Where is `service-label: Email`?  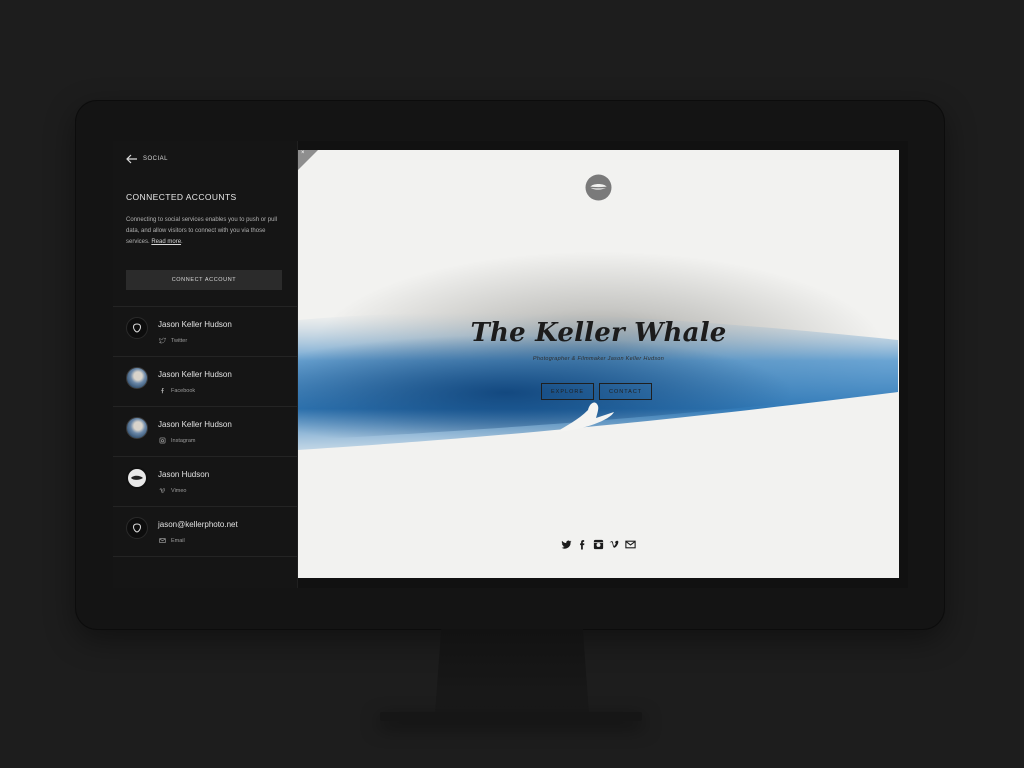 service-label: Email is located at coordinates (178, 540).